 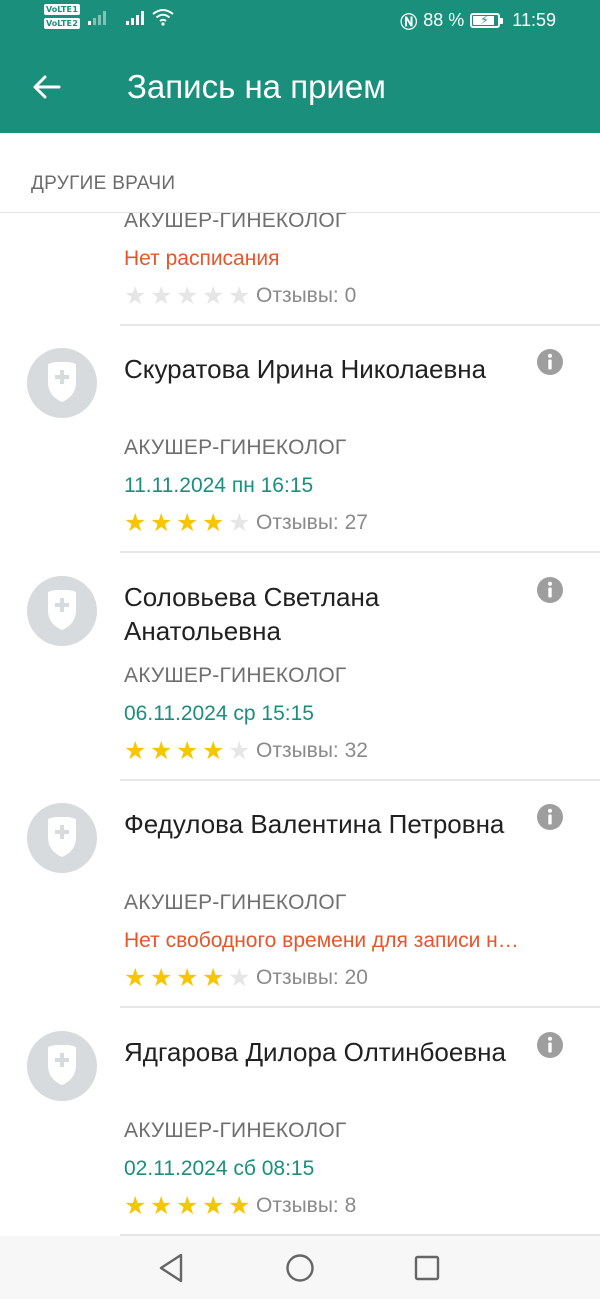 I want to click on nfc-icon: Ⓝ, so click(x=409, y=22).